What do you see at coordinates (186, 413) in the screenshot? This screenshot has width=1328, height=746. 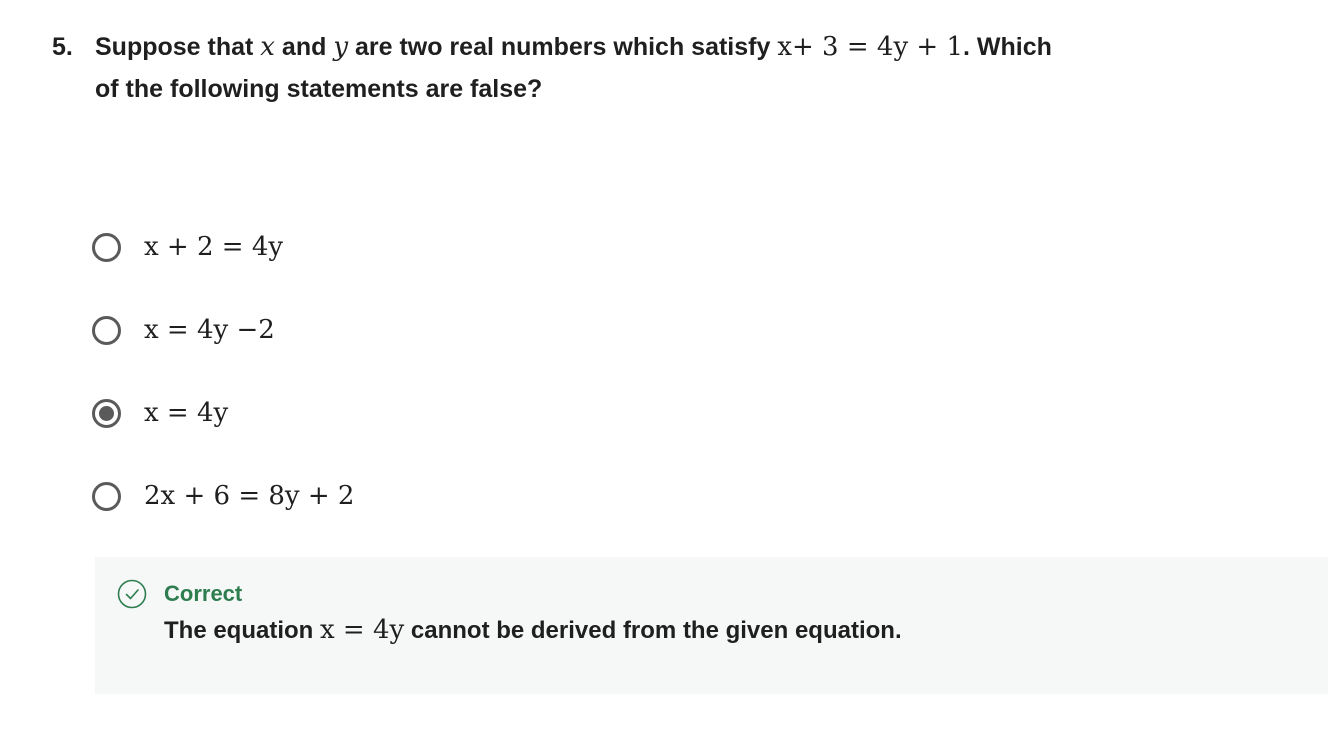 I see `option-label: x = 4y` at bounding box center [186, 413].